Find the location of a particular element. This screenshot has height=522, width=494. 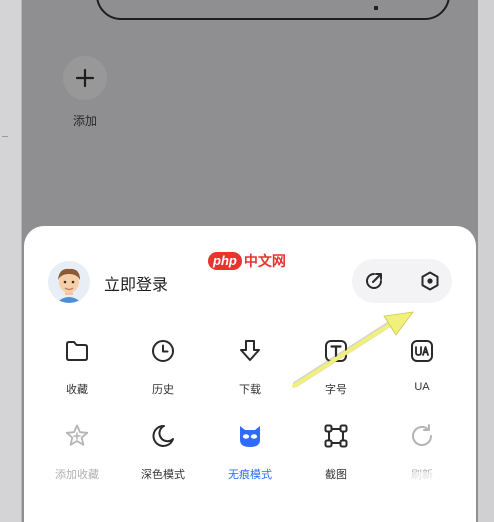

star-plus-icon is located at coordinates (77, 435).